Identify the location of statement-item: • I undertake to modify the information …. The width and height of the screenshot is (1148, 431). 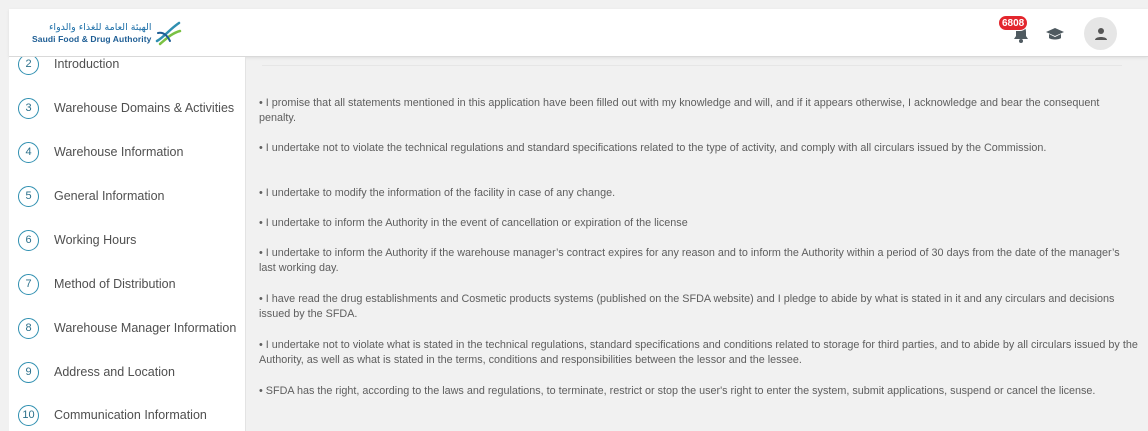
(437, 193).